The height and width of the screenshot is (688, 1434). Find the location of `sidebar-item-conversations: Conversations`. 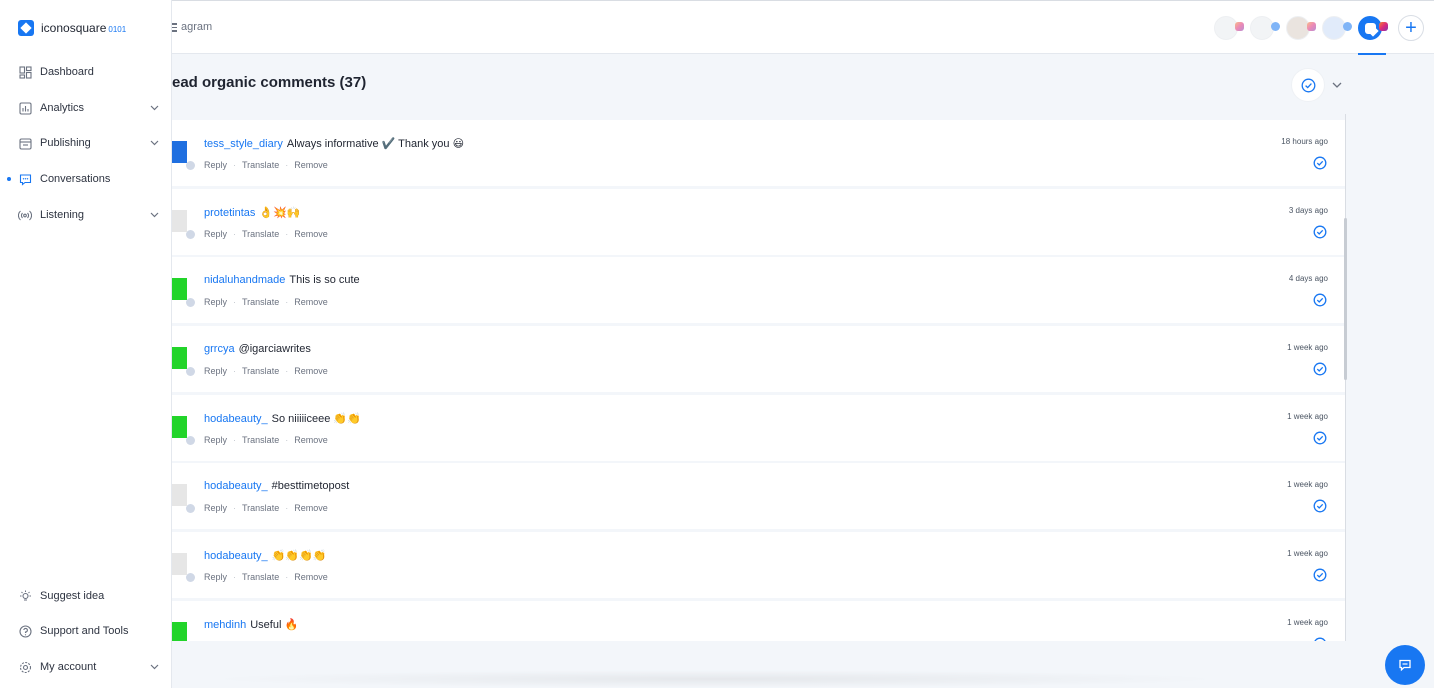

sidebar-item-conversations: Conversations is located at coordinates (86, 179).